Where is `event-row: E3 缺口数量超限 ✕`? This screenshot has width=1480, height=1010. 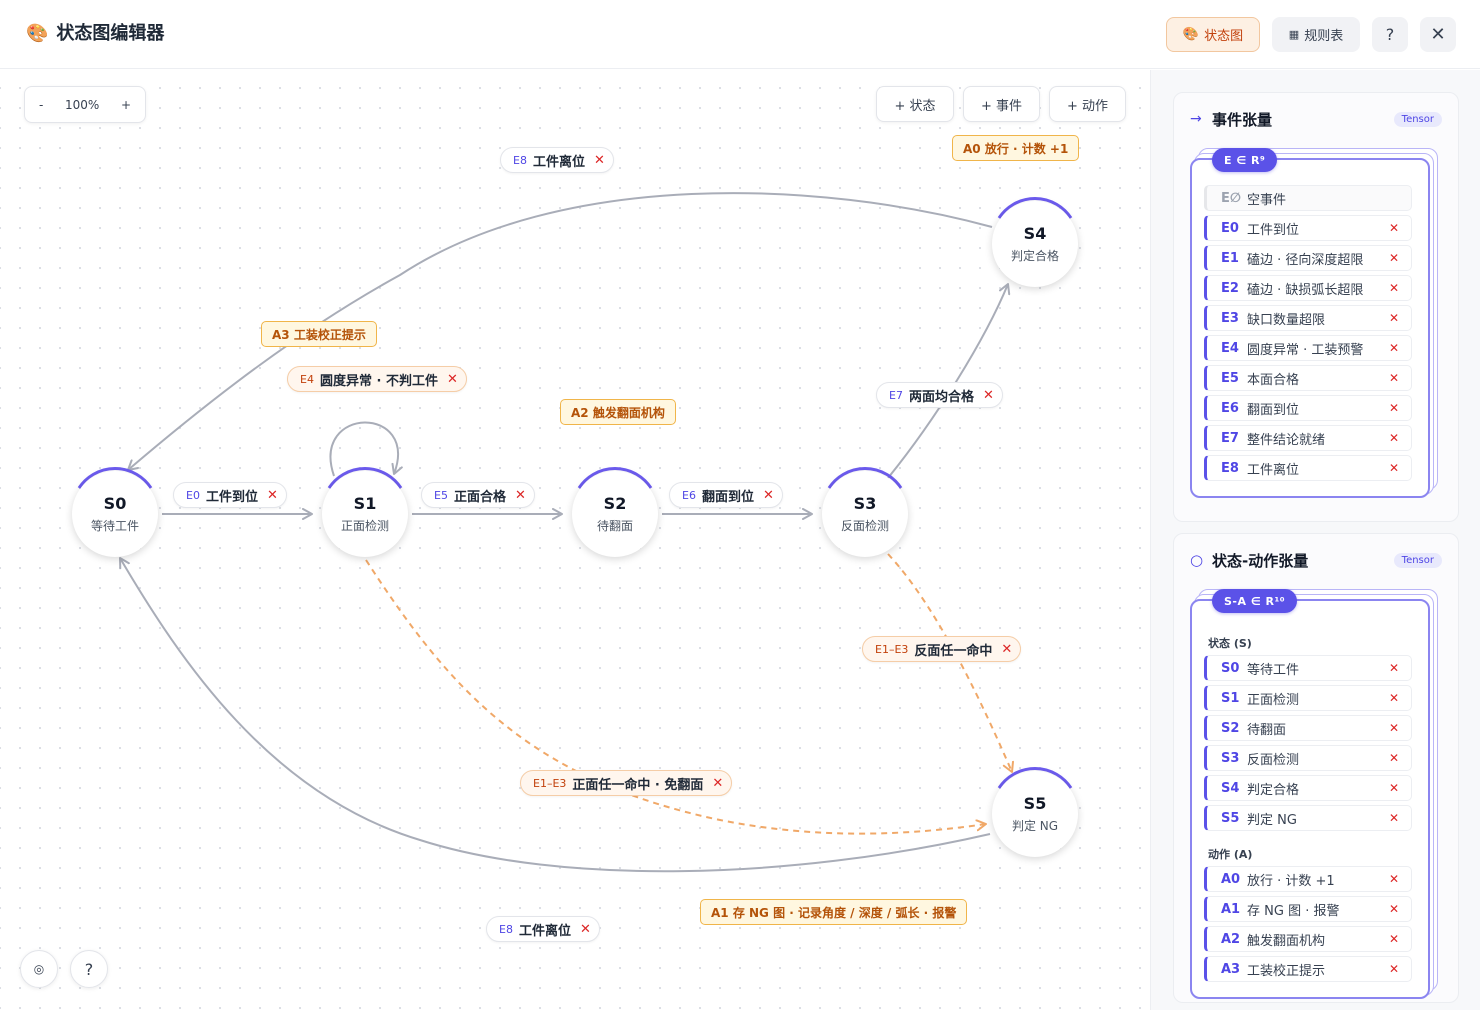 event-row: E3 缺口数量超限 ✕ is located at coordinates (1308, 318).